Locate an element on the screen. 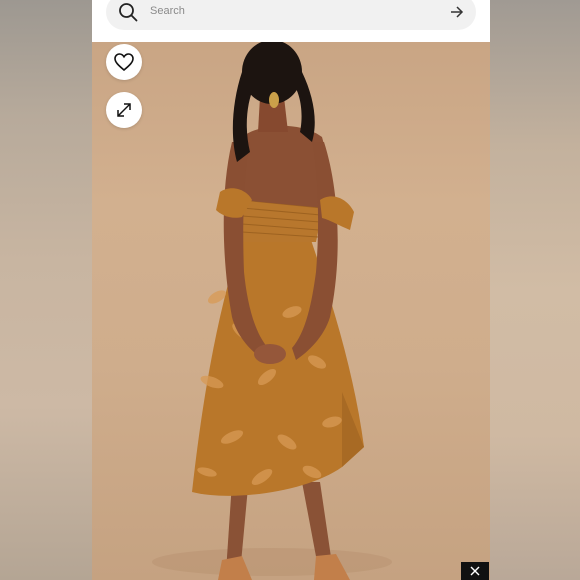 Image resolution: width=580 pixels, height=580 pixels. heart-icon is located at coordinates (124, 62).